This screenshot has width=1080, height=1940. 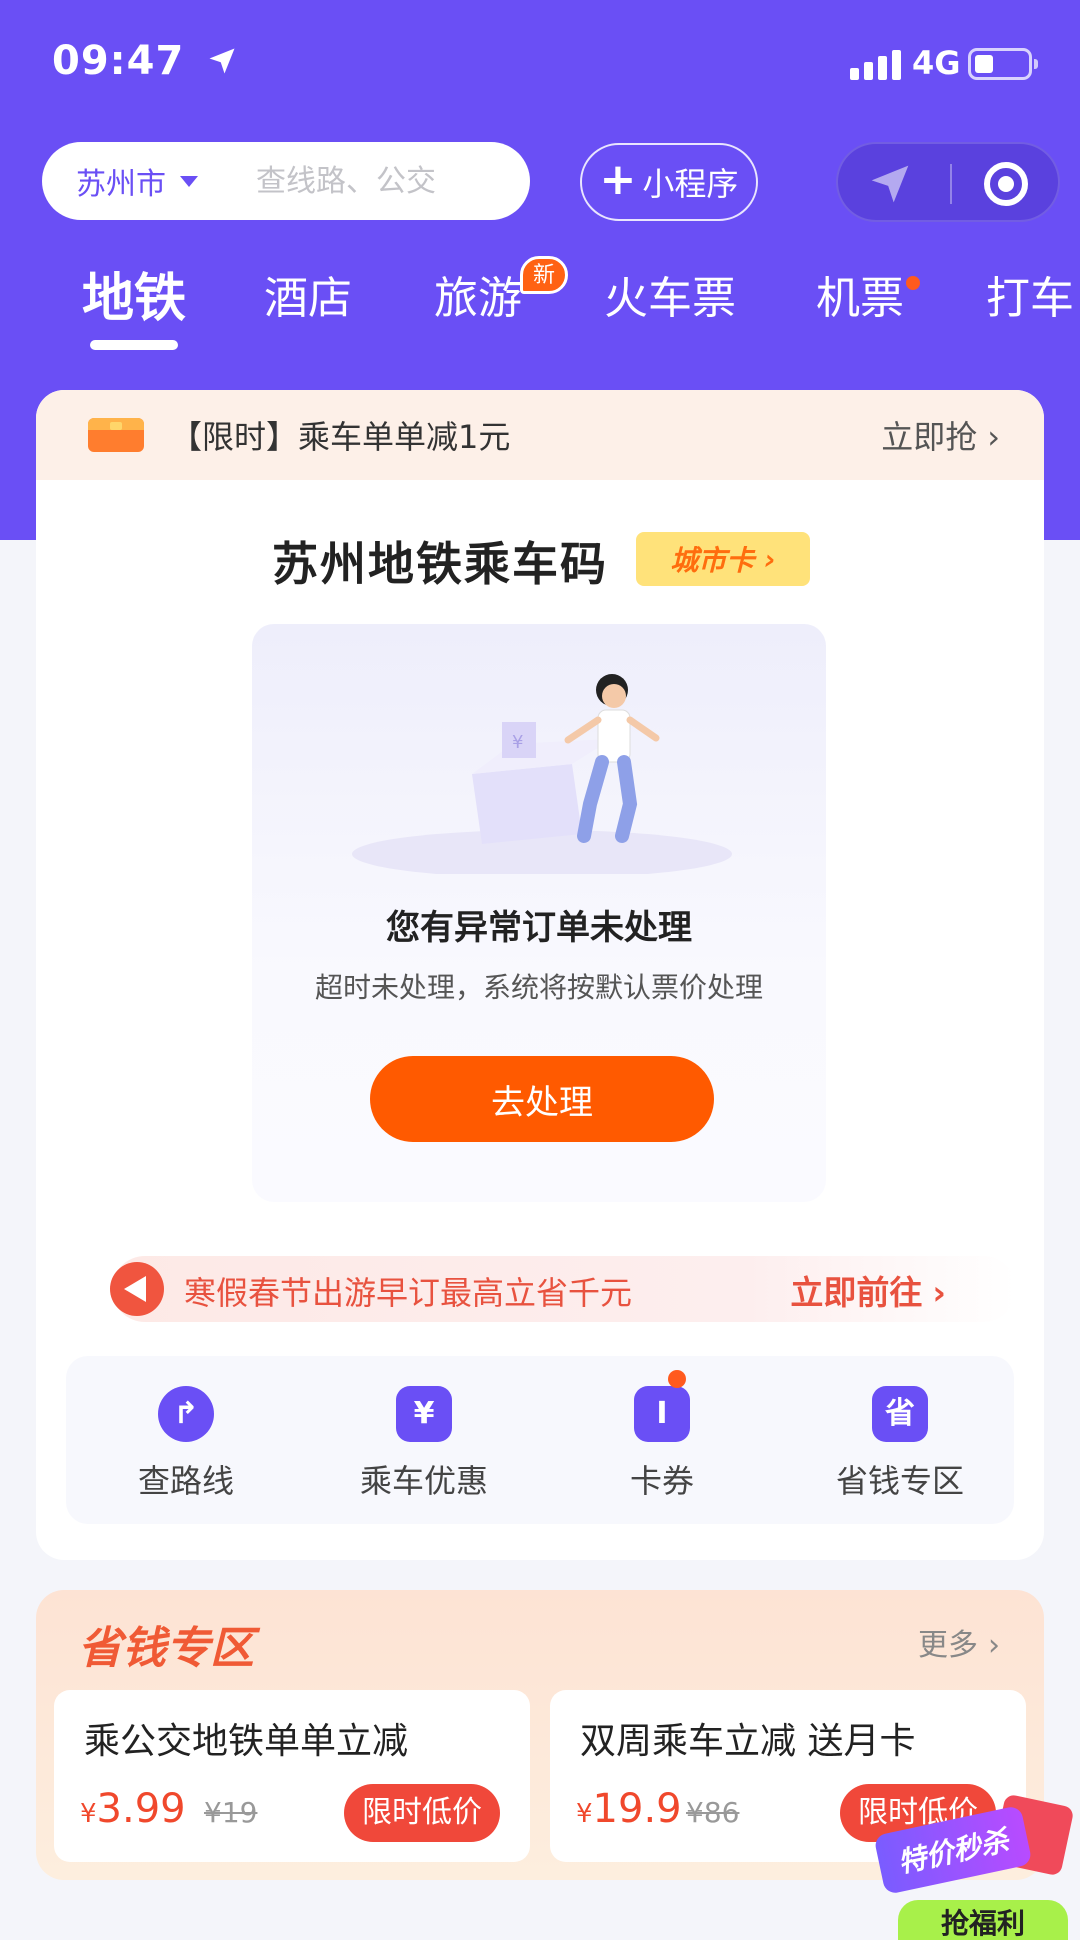 What do you see at coordinates (856, 1292) in the screenshot?
I see `notice-cta-label: 立即前往` at bounding box center [856, 1292].